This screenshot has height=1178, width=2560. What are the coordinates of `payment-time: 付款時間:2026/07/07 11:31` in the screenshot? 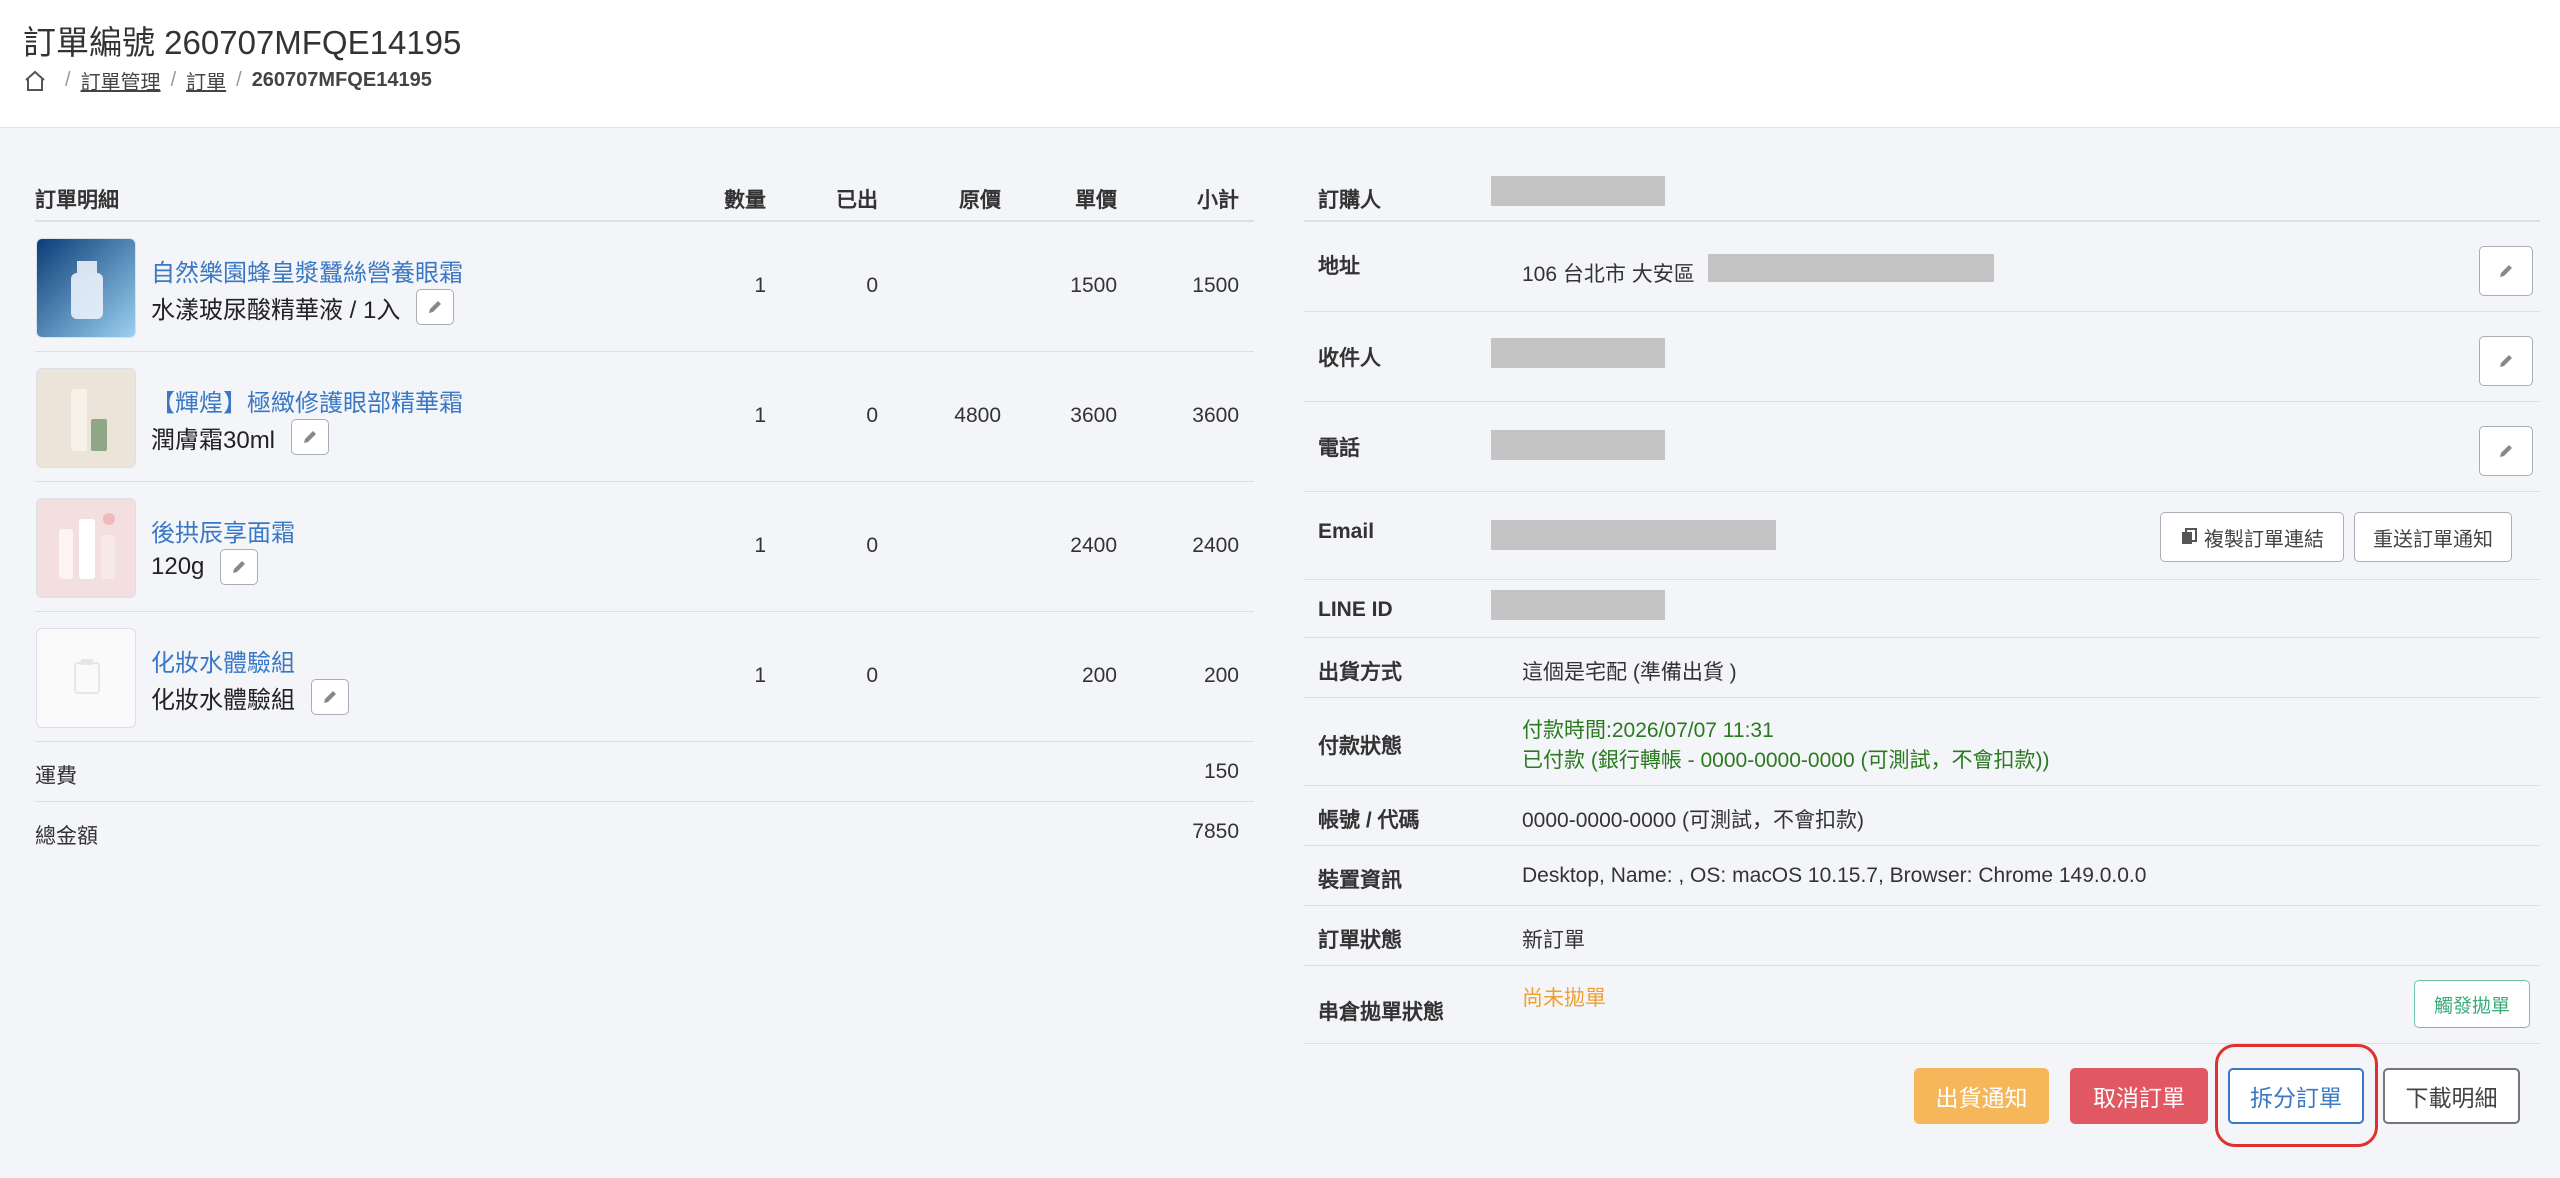 It's located at (1648, 730).